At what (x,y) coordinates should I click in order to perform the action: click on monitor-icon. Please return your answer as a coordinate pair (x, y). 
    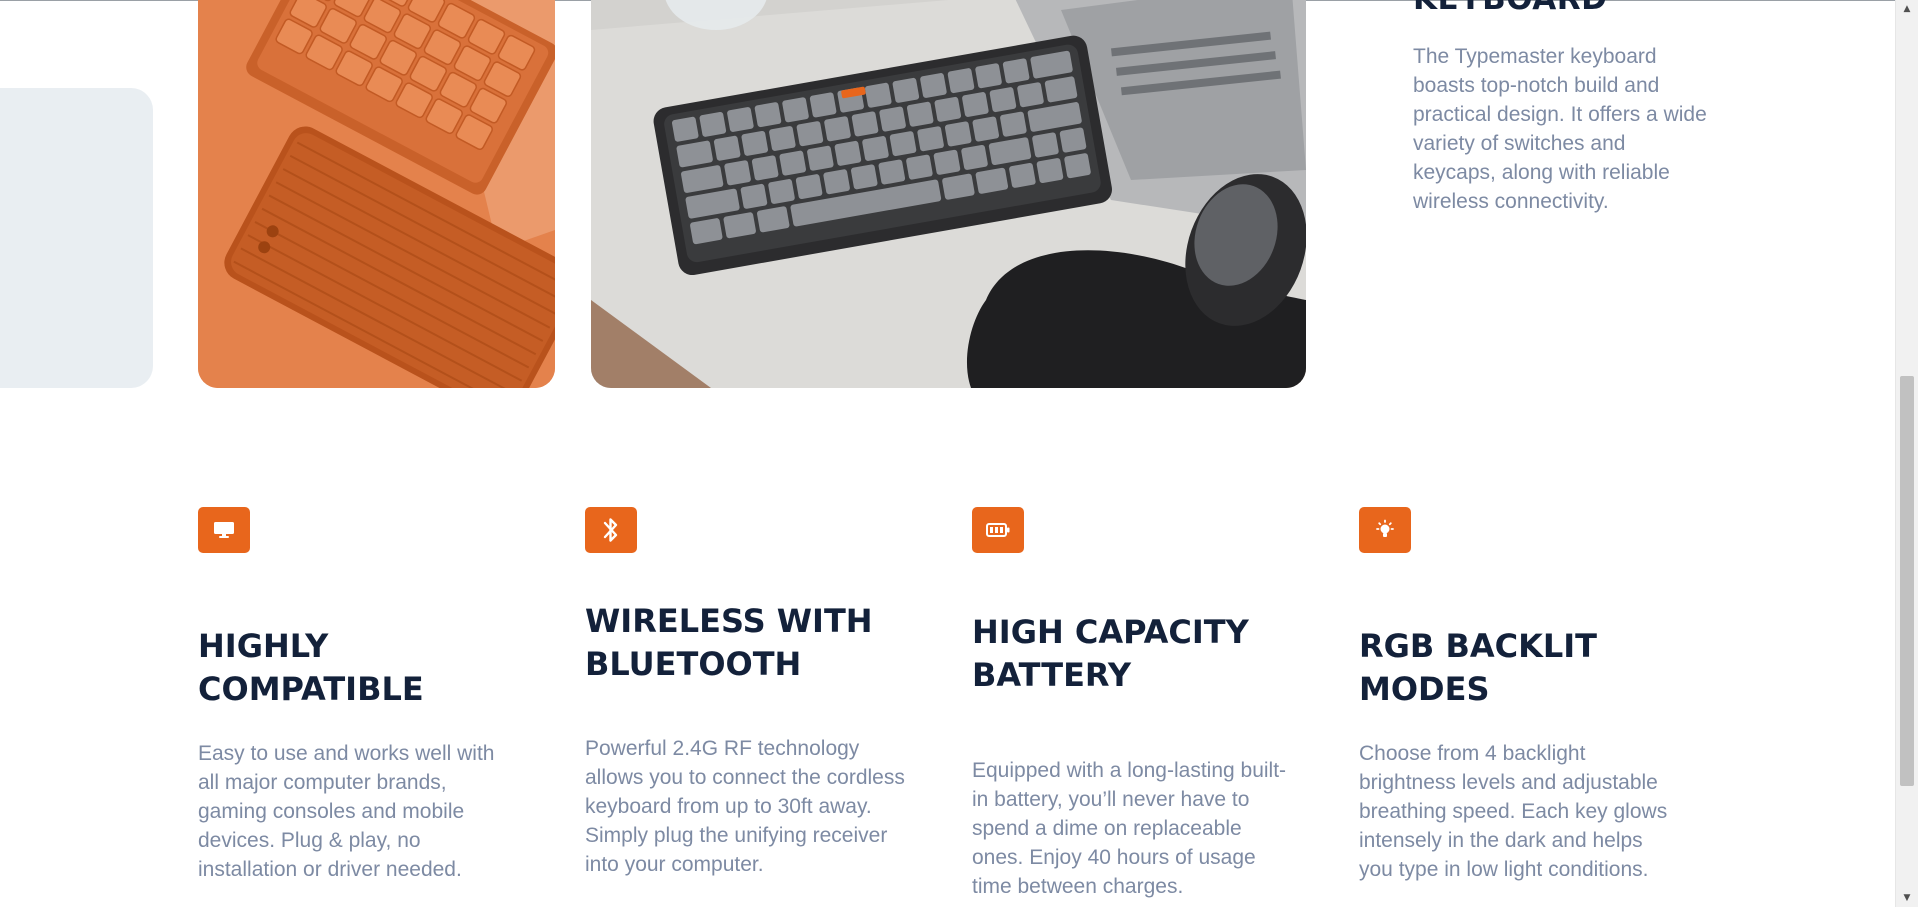
    Looking at the image, I should click on (224, 530).